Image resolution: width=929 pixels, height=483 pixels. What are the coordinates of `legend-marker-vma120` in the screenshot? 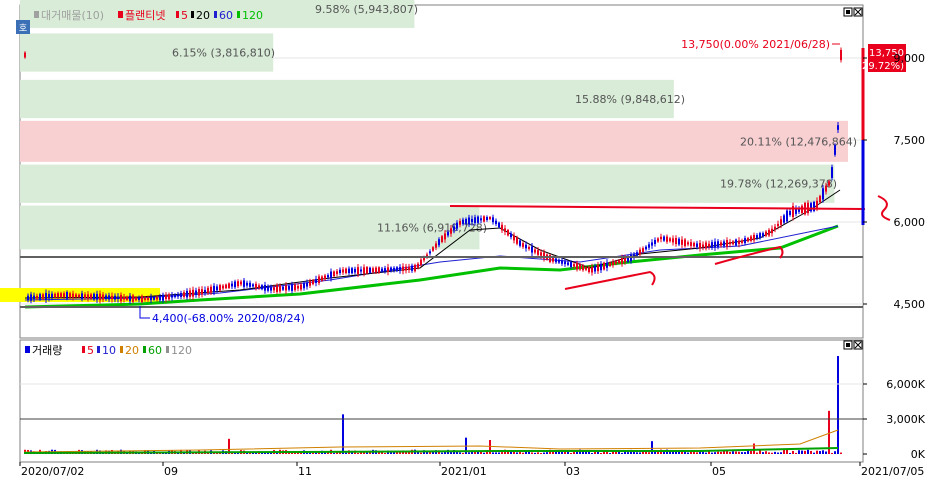 It's located at (167, 349).